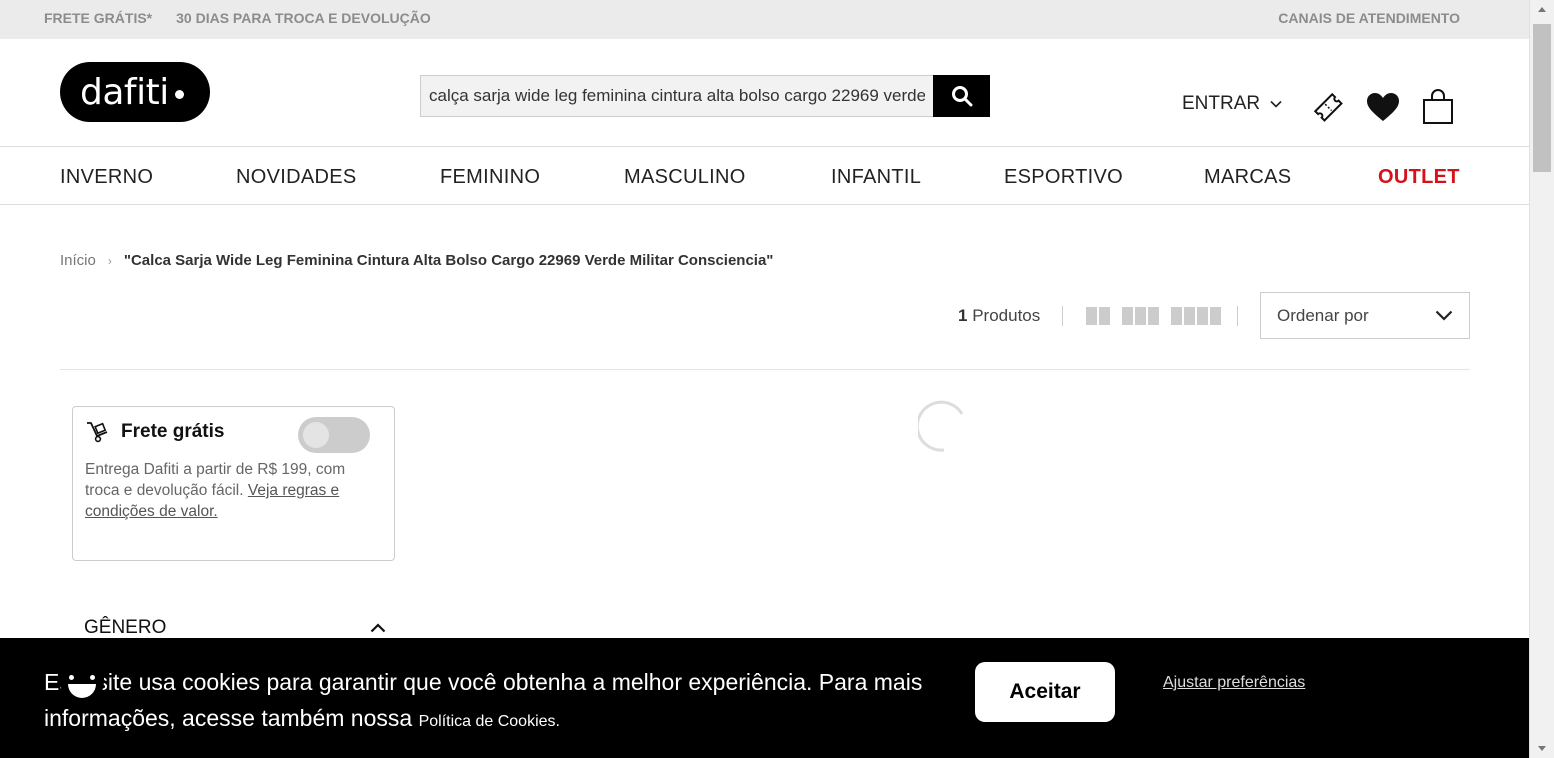  Describe the element at coordinates (1438, 107) in the screenshot. I see `bag-icon` at that location.